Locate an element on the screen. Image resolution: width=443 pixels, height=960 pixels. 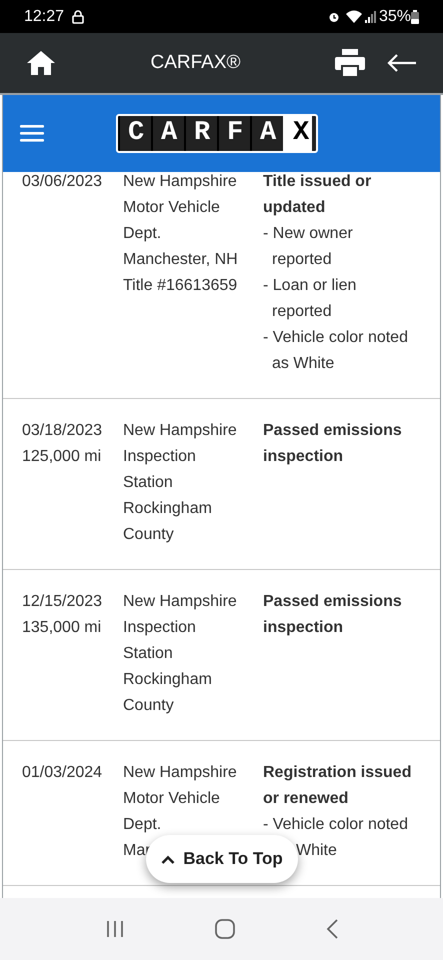
source-line: Title #16613659 is located at coordinates (180, 285).